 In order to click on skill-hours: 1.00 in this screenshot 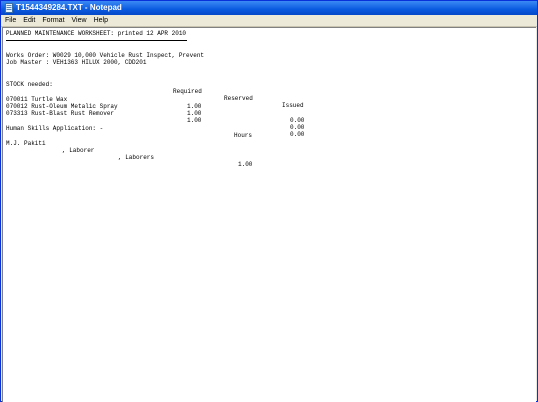, I will do `click(245, 164)`.